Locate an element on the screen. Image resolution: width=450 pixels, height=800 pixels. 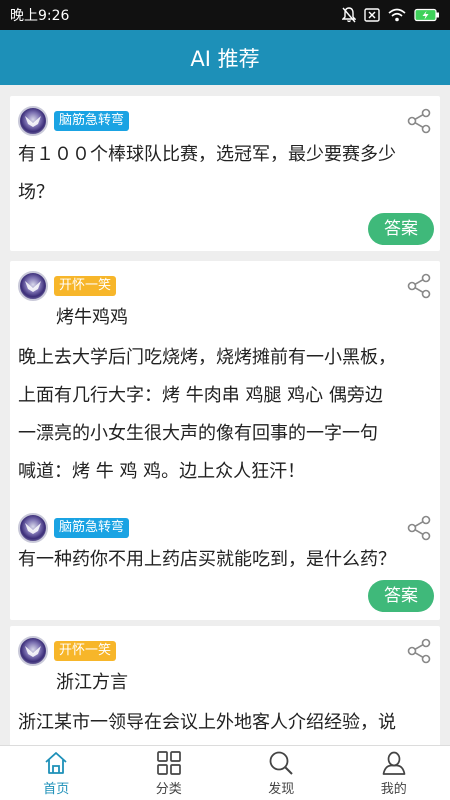
card-line: 有一种药你不用上药店买就能吃到，是什么药？ is located at coordinates (207, 559).